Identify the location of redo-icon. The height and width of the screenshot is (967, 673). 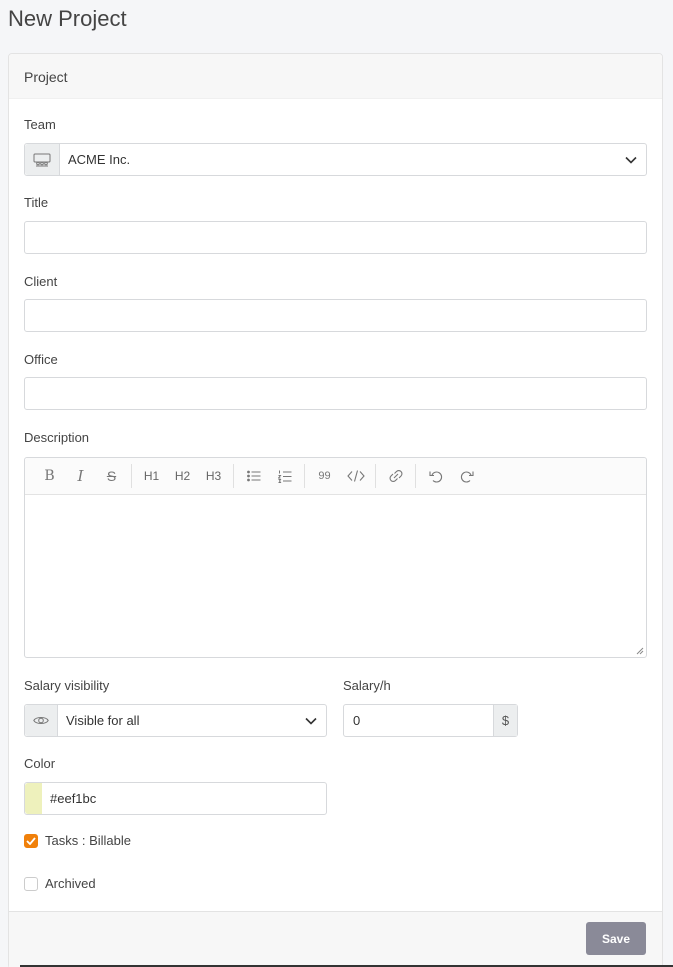
(467, 476).